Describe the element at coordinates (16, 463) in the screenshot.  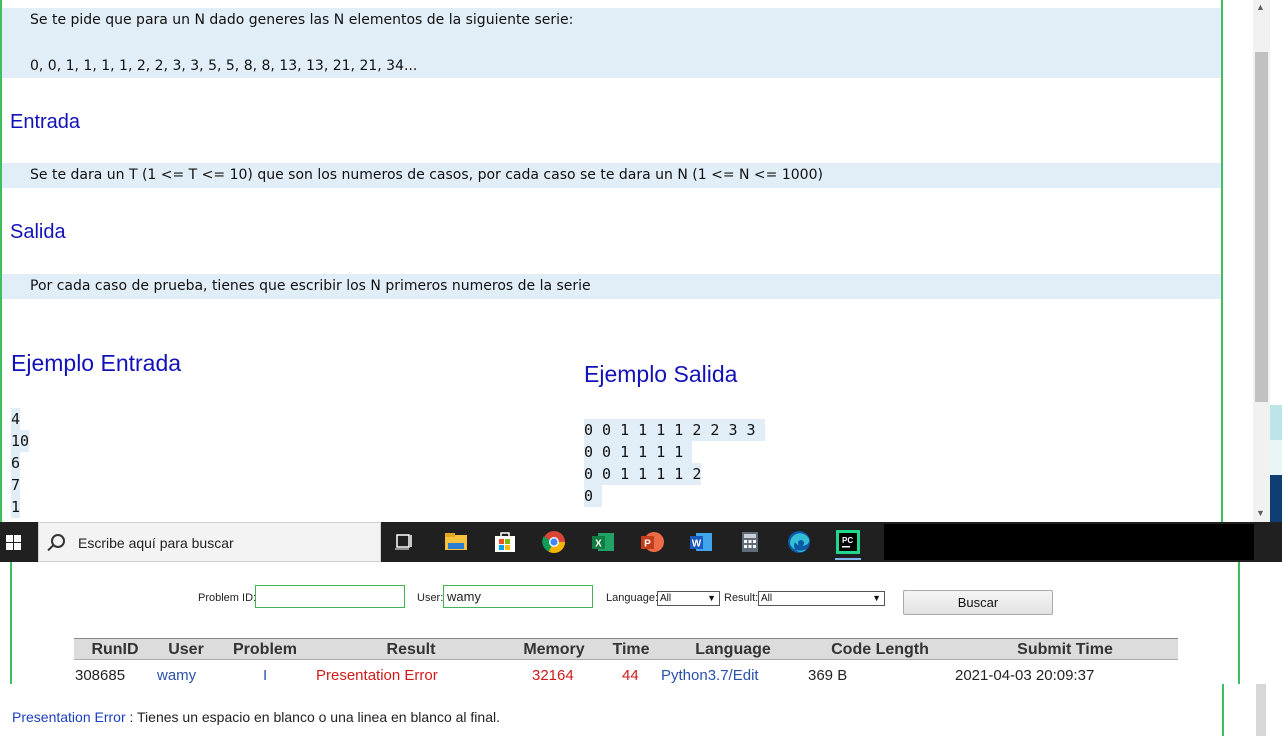
I see `sample-input-line: 6` at that location.